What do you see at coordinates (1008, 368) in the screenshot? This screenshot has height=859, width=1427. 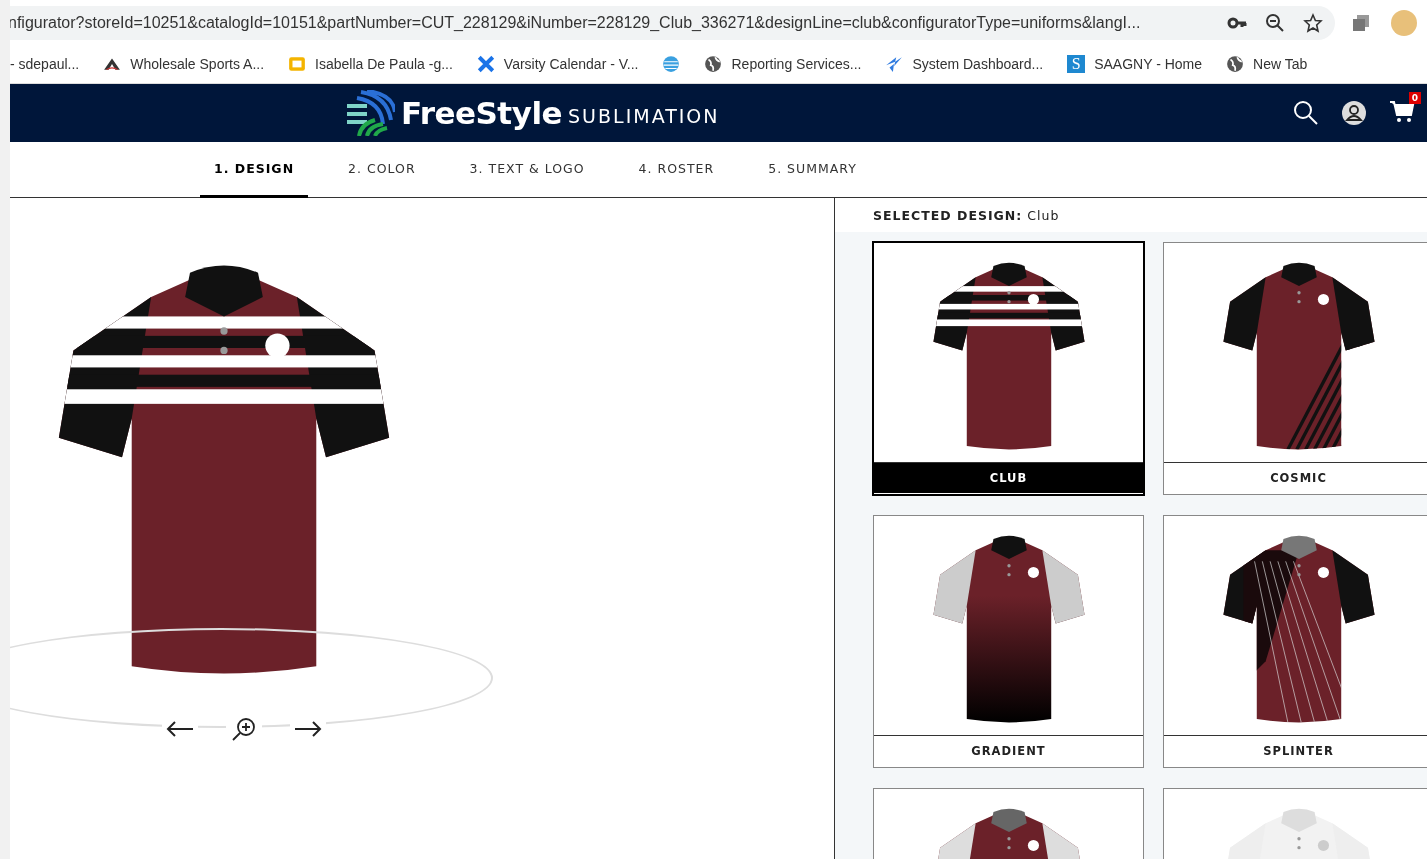 I see `design-card: CLUB` at bounding box center [1008, 368].